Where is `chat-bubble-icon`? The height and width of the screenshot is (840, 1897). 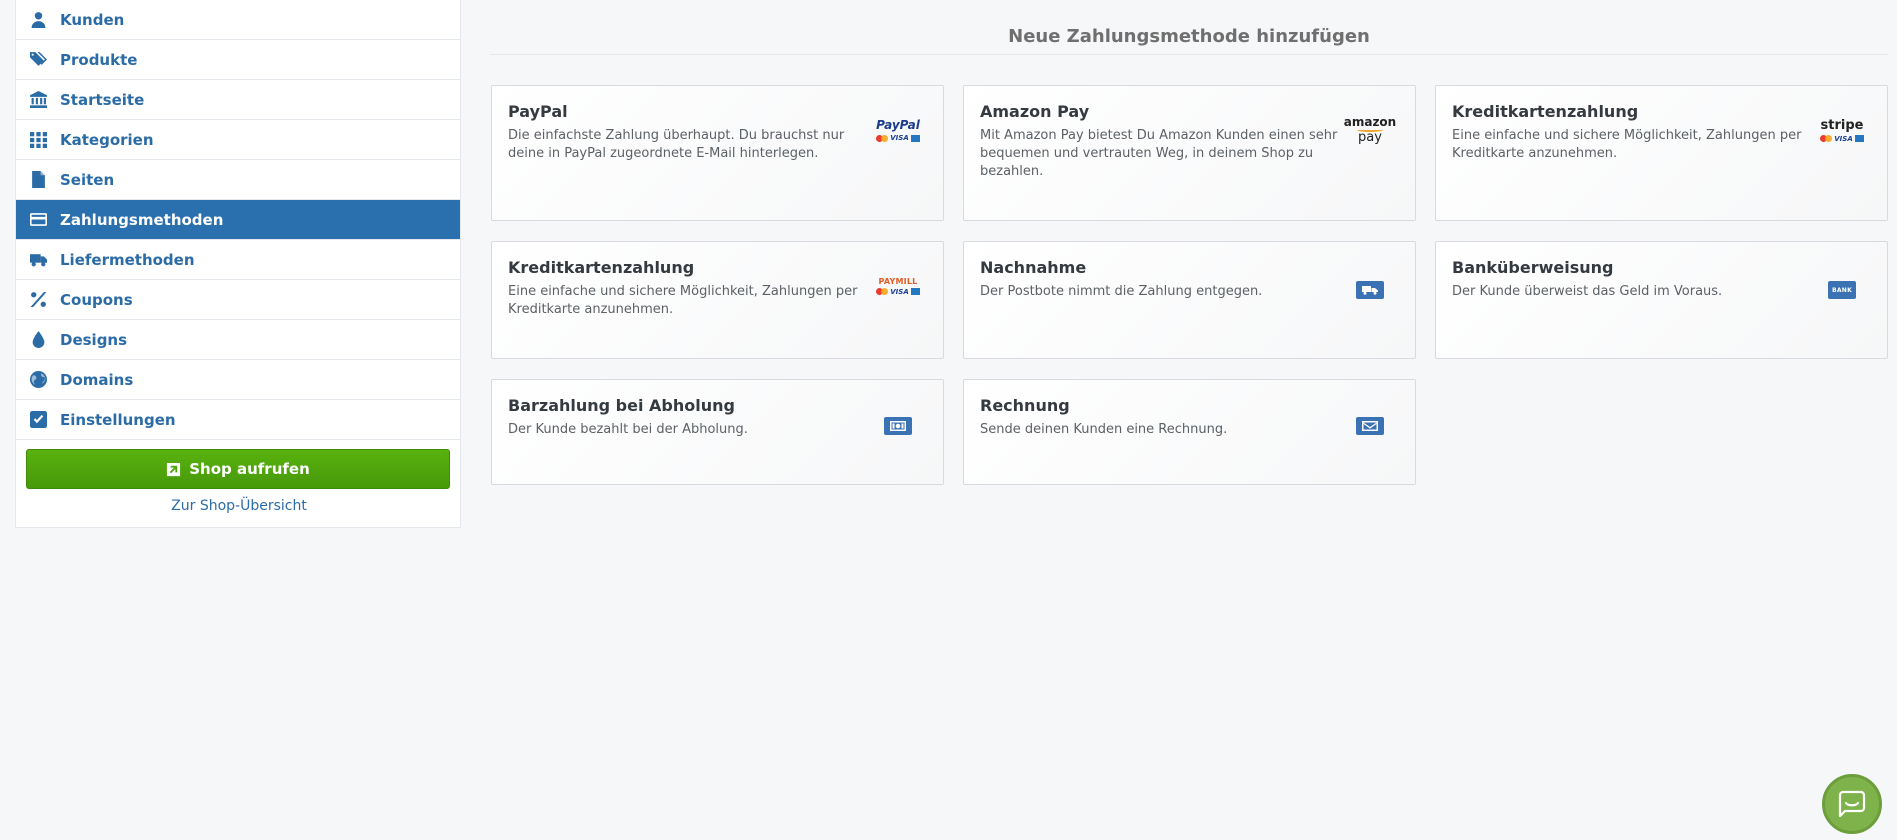
chat-bubble-icon is located at coordinates (1852, 804).